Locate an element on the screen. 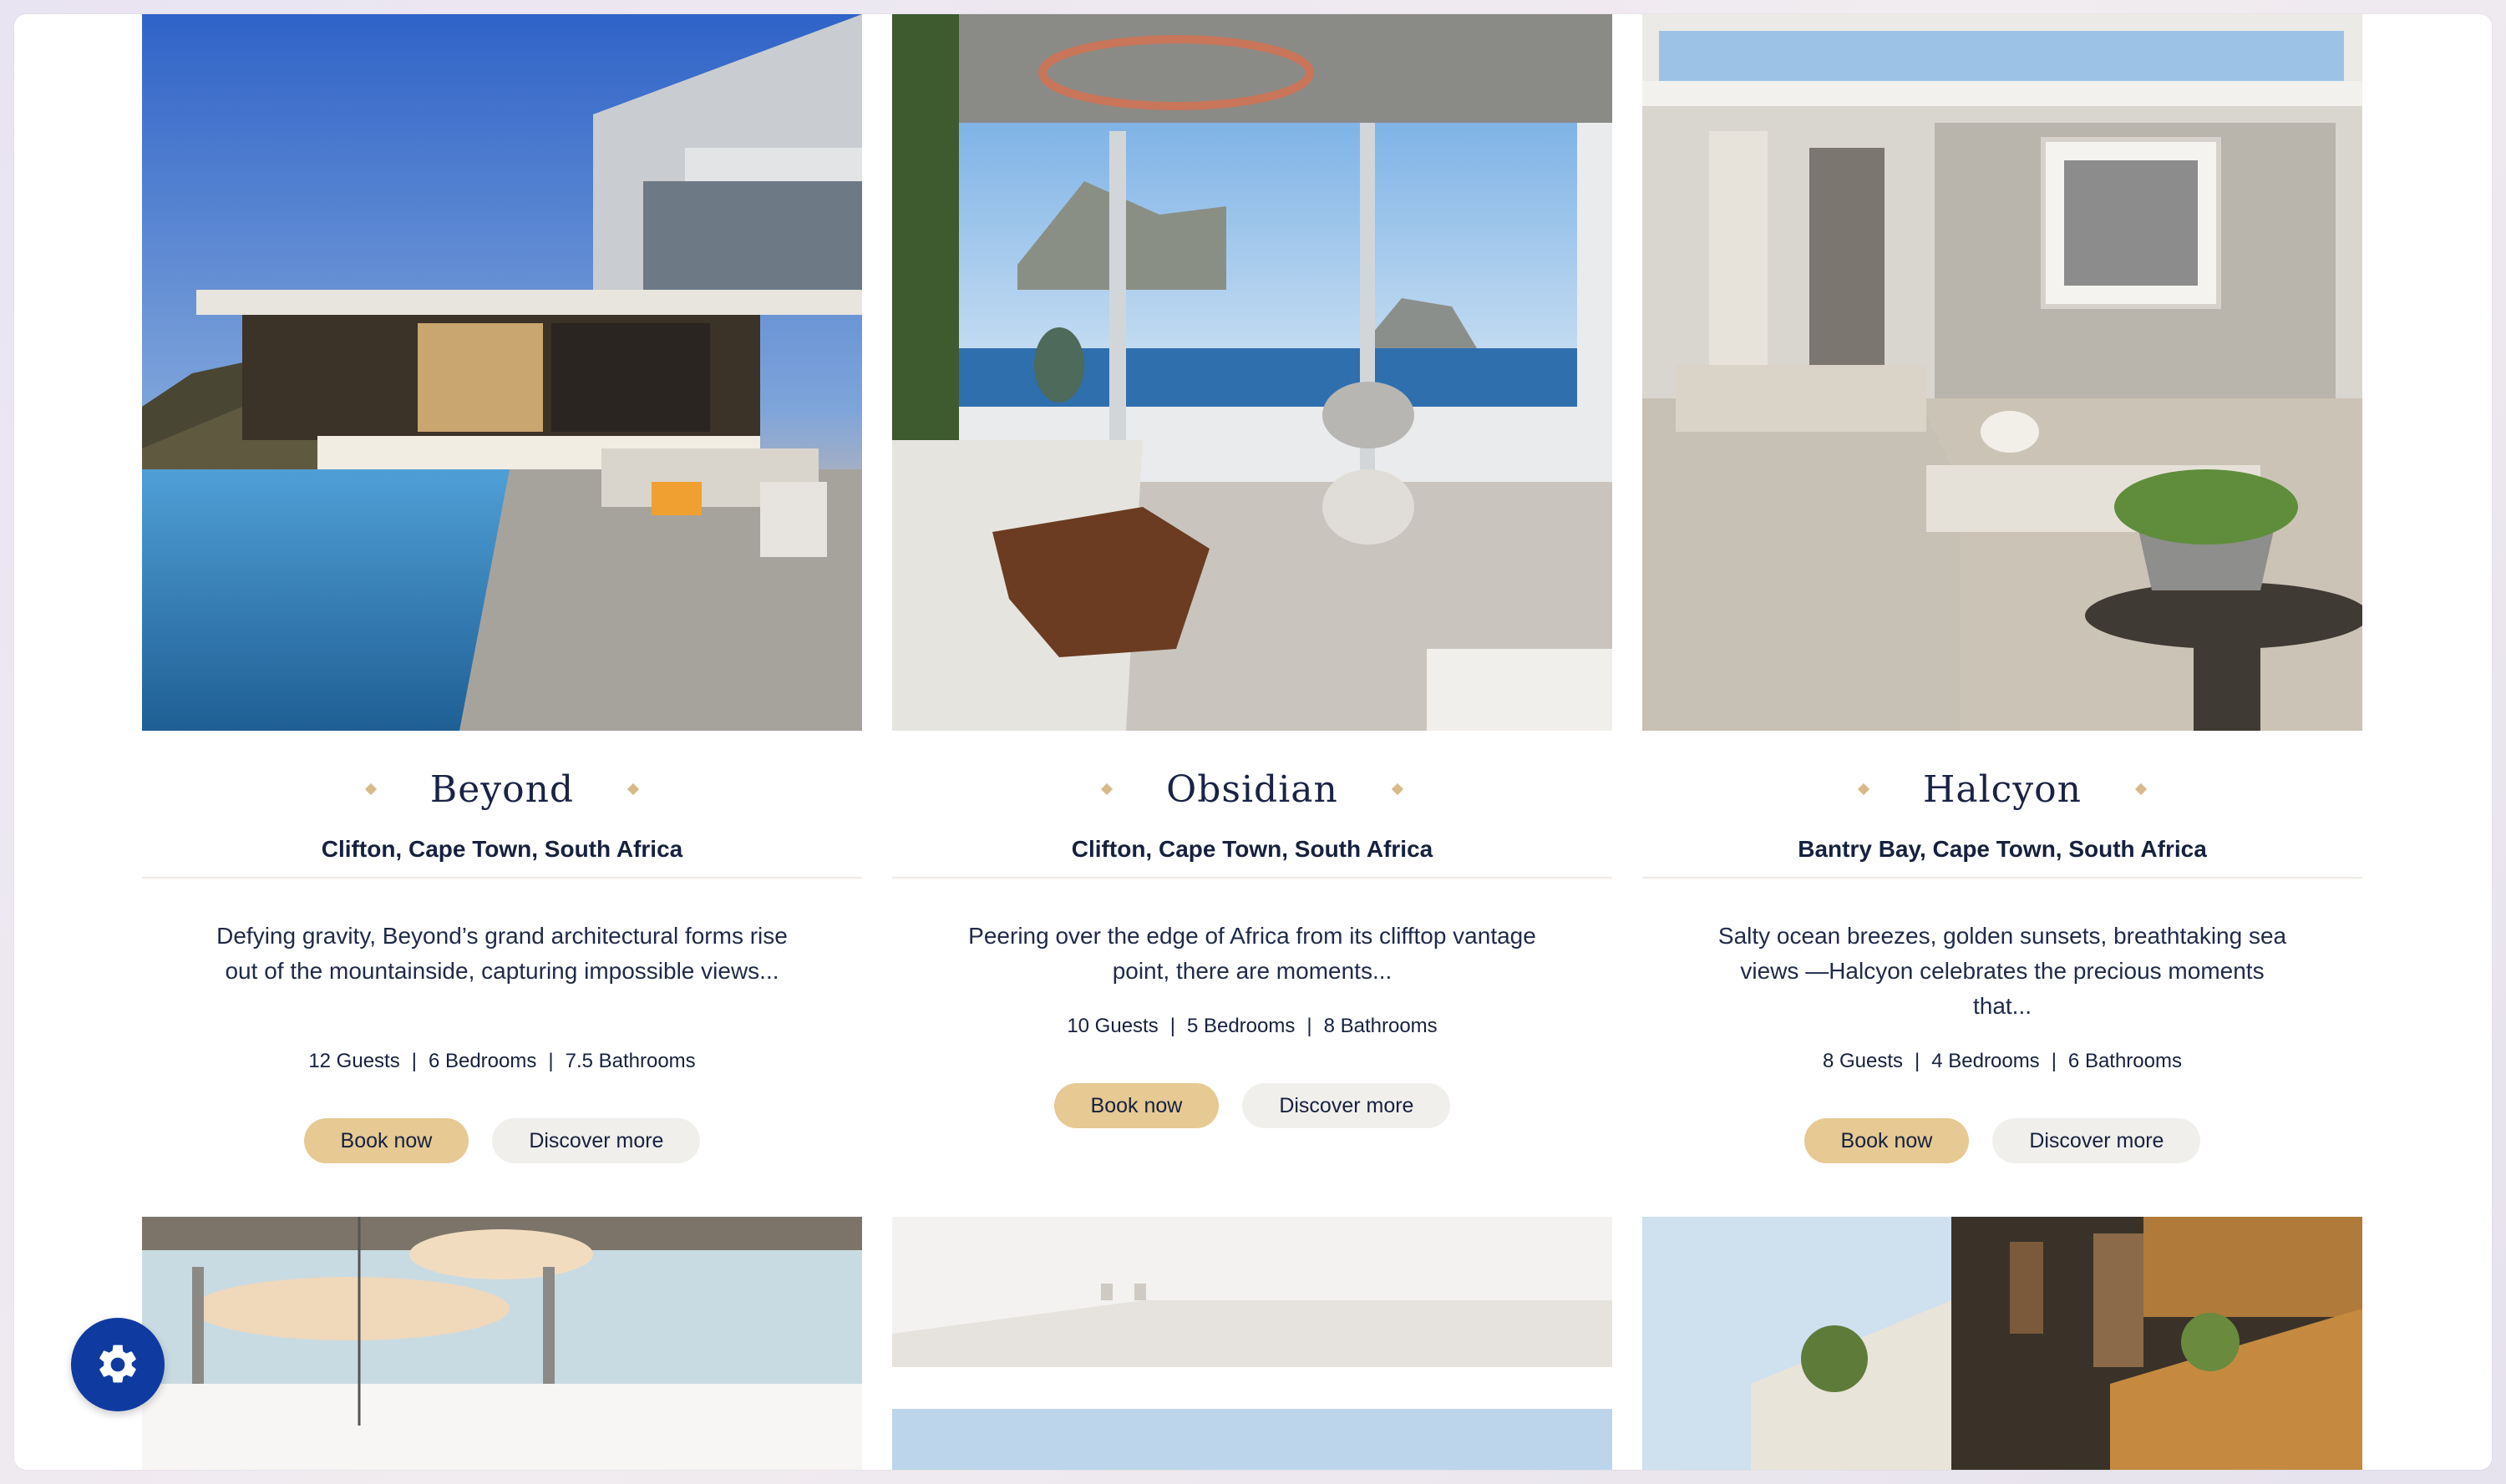 This screenshot has width=2506, height=1484. title-row: Obsidian is located at coordinates (1252, 789).